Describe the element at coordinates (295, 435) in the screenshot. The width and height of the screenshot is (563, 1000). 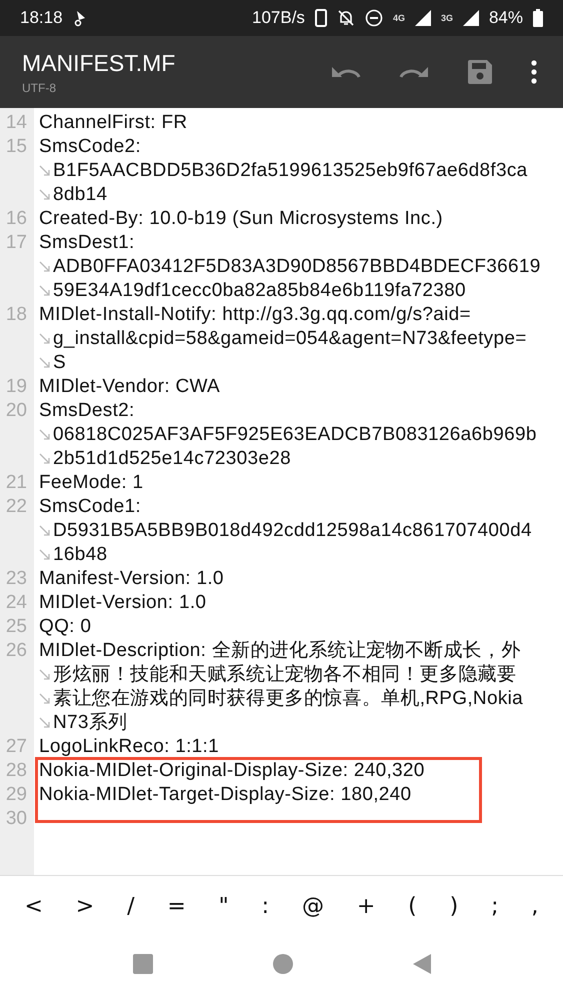
I see `code-text: 06818C025AF3AF5F925E63EADCB7B083126a6b969b` at that location.